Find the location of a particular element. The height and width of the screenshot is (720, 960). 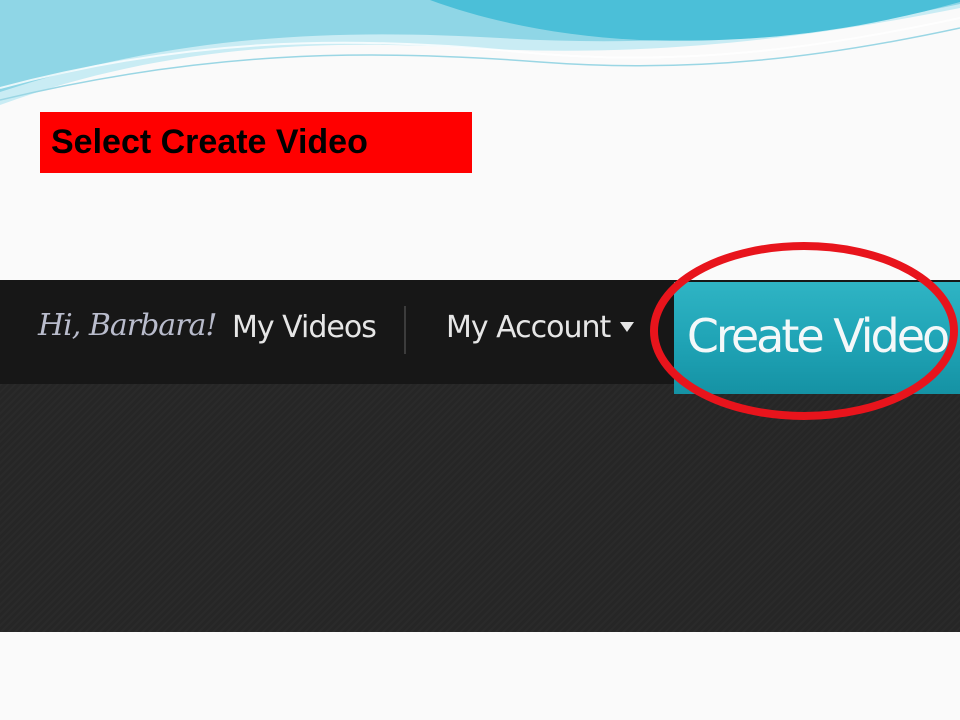

caret-down-icon is located at coordinates (627, 327).